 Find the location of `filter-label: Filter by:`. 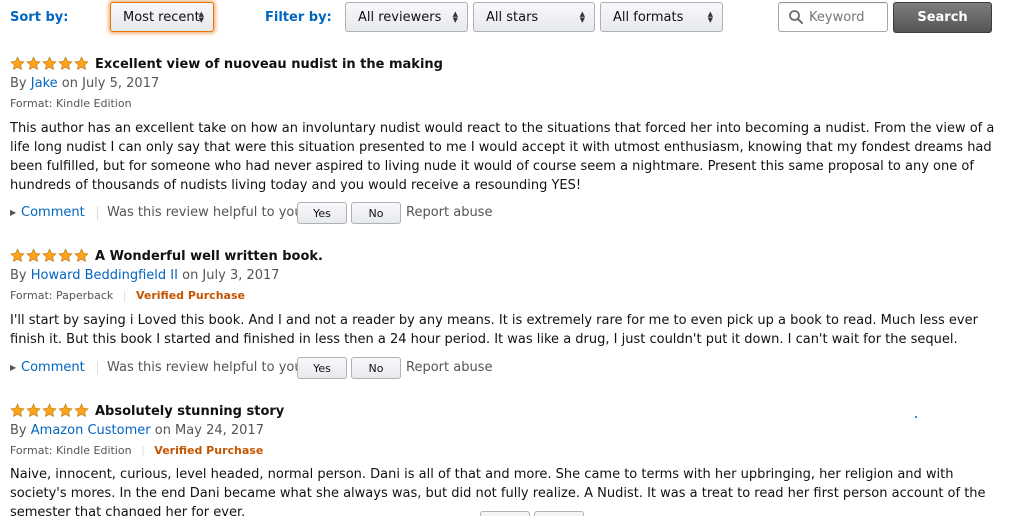

filter-label: Filter by: is located at coordinates (298, 17).